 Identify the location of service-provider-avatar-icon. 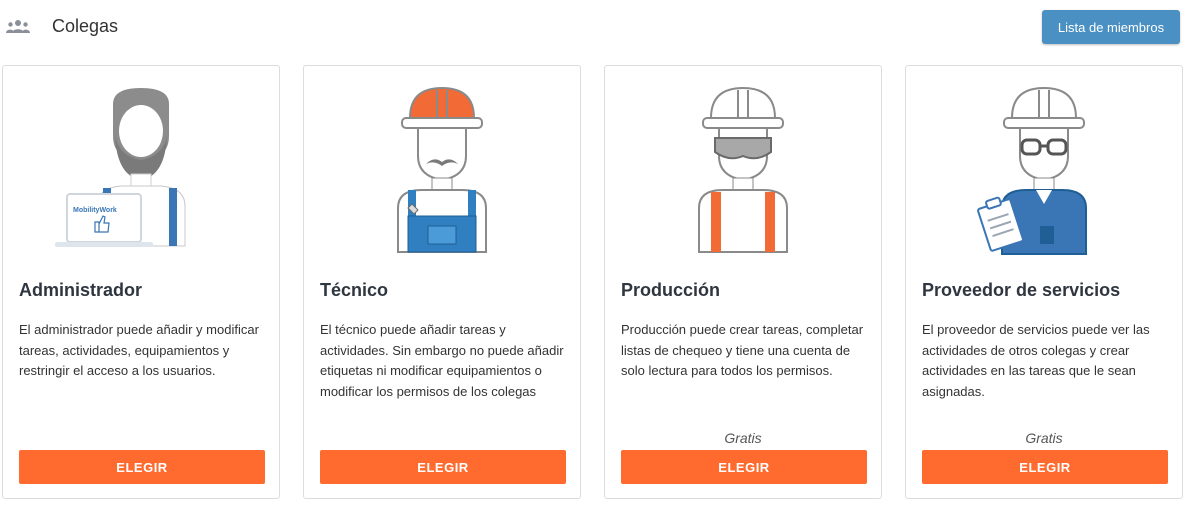
(1032, 170).